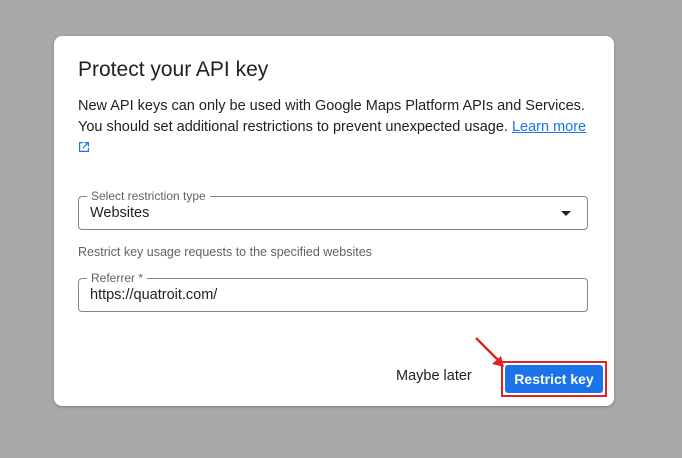 The height and width of the screenshot is (458, 682). Describe the element at coordinates (153, 295) in the screenshot. I see `referrer-value: https://quatroit.com/` at that location.